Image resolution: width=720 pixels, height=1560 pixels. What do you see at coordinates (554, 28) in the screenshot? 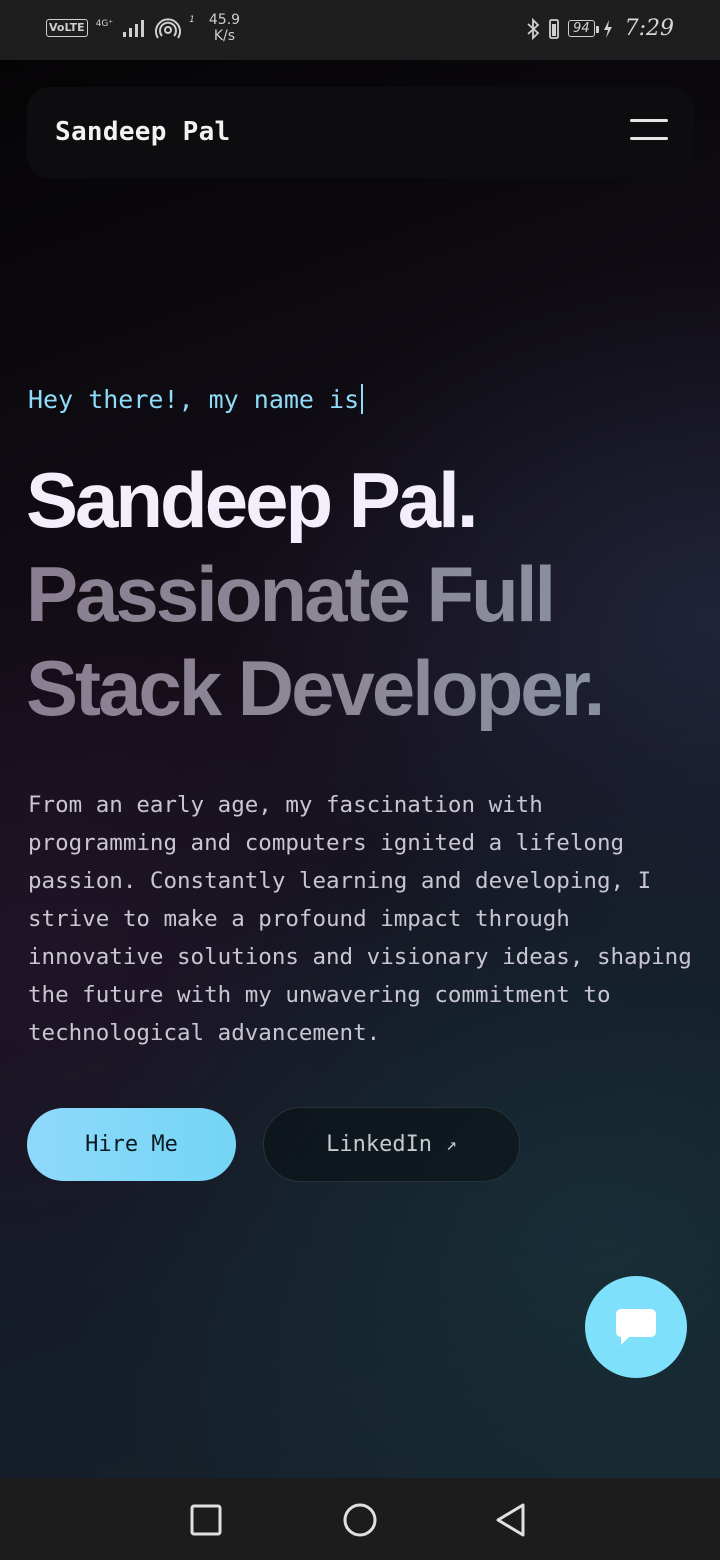
I see `vibrate-icon` at bounding box center [554, 28].